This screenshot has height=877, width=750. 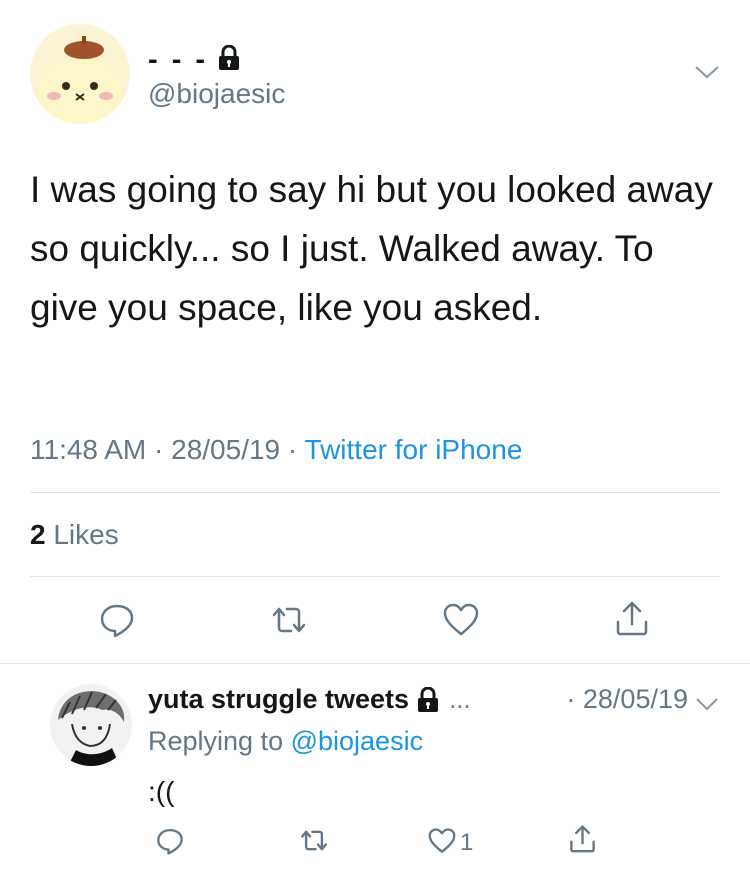 What do you see at coordinates (467, 842) in the screenshot?
I see `reply-like-count: 1` at bounding box center [467, 842].